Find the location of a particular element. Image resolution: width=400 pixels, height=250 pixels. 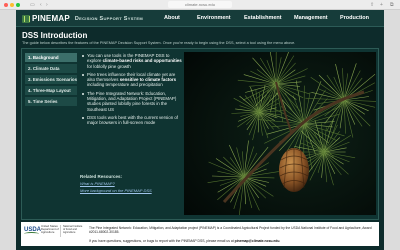

url-text: climate.ncsu.edu is located at coordinates (199, 4).